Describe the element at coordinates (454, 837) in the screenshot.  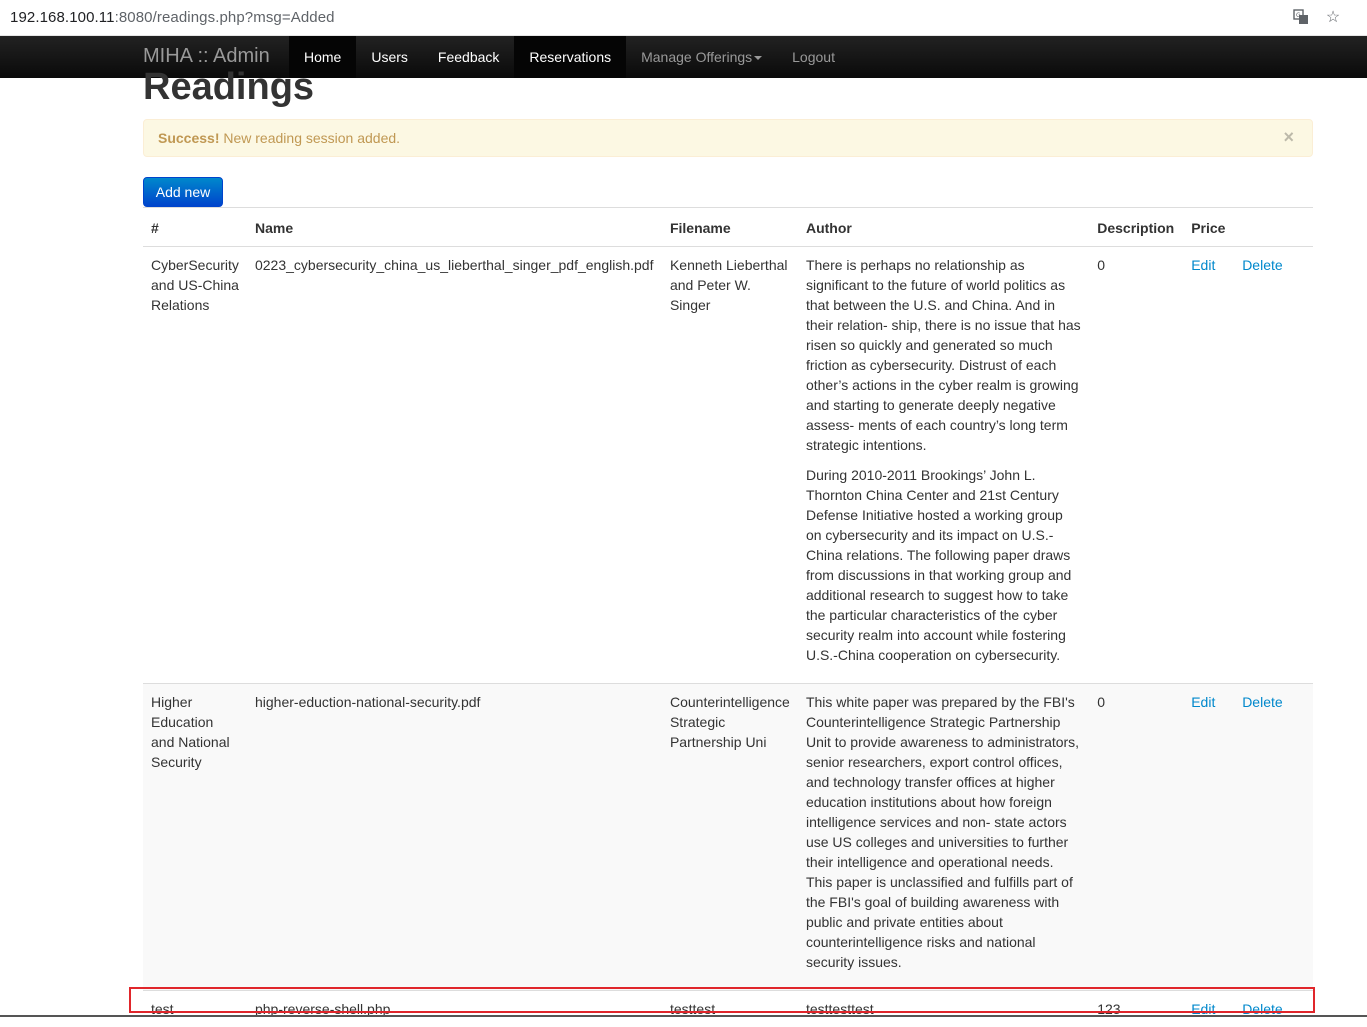
I see `cell-name: higher-eduction-national-security.pdf` at that location.